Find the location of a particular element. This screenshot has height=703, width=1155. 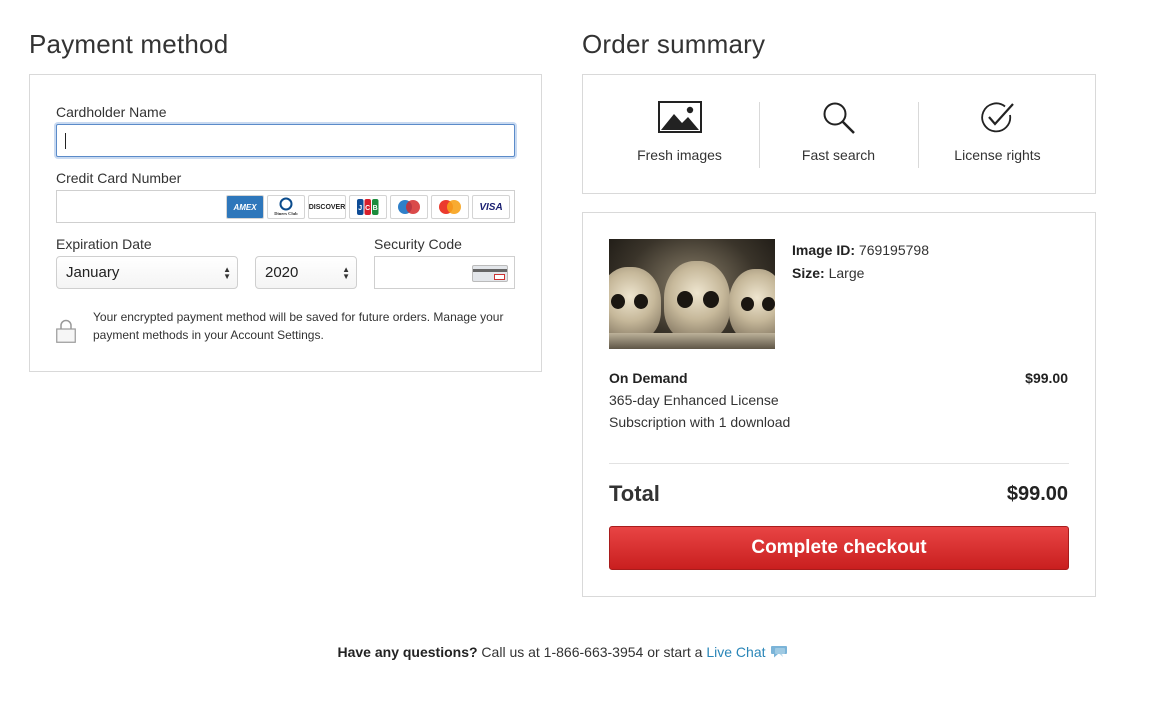

credit-card-number-input: AMEX Diners Club DISCOVER J C B VISA is located at coordinates (285, 206).